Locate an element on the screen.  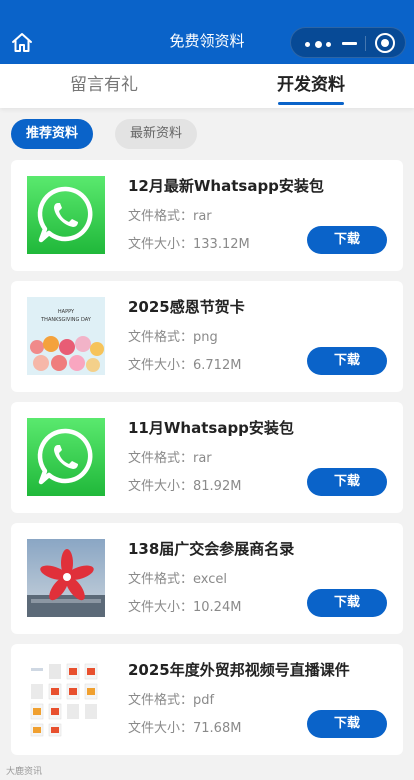
item-format: 文件格式：pdf is located at coordinates (171, 700).